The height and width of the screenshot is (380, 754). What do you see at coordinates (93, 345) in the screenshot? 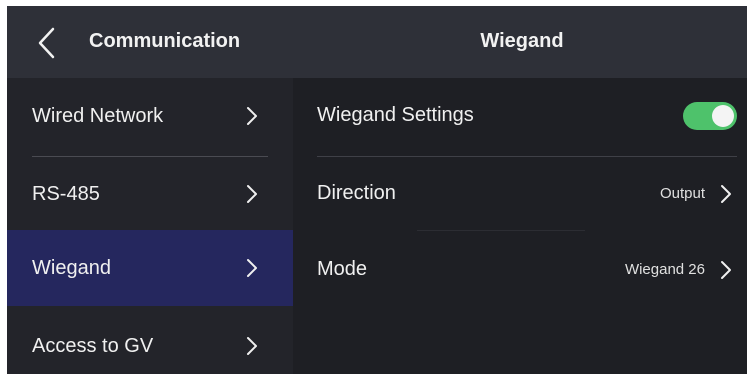
I see `sidebar-item-label: Access to GV` at bounding box center [93, 345].